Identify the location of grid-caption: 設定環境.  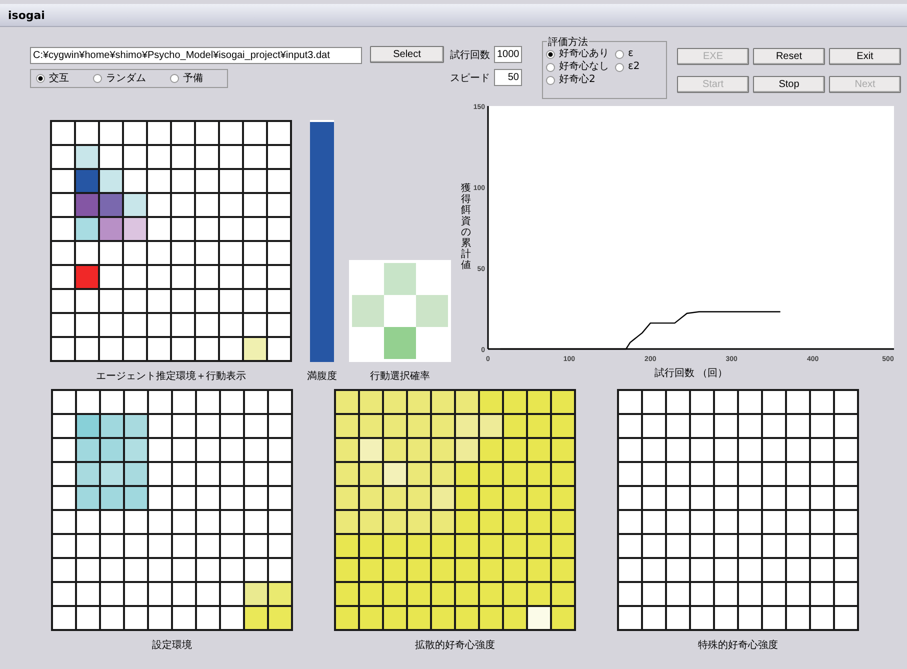
(172, 646).